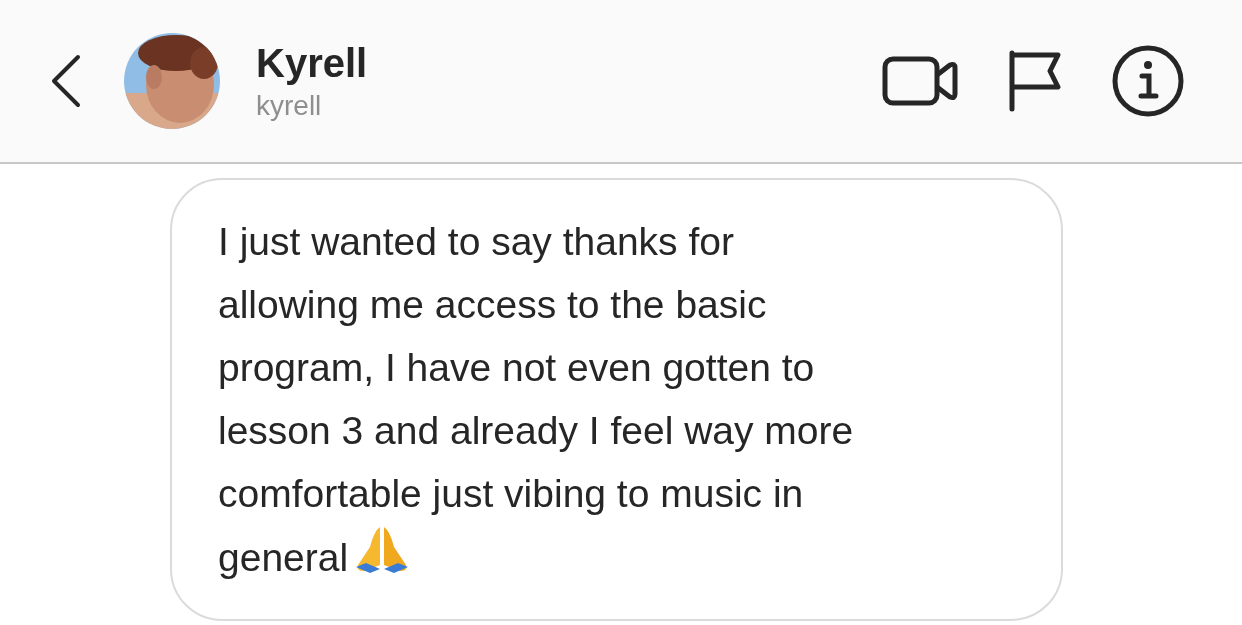 This screenshot has width=1242, height=625. What do you see at coordinates (289, 105) in the screenshot?
I see `contact-username: kyrell` at bounding box center [289, 105].